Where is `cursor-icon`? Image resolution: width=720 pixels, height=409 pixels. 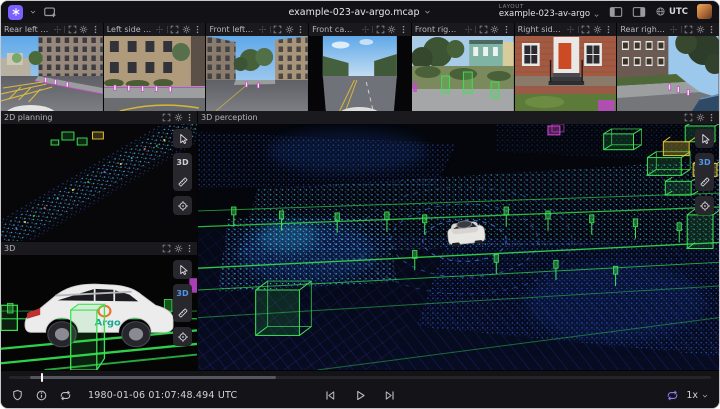 cursor-icon is located at coordinates (183, 139).